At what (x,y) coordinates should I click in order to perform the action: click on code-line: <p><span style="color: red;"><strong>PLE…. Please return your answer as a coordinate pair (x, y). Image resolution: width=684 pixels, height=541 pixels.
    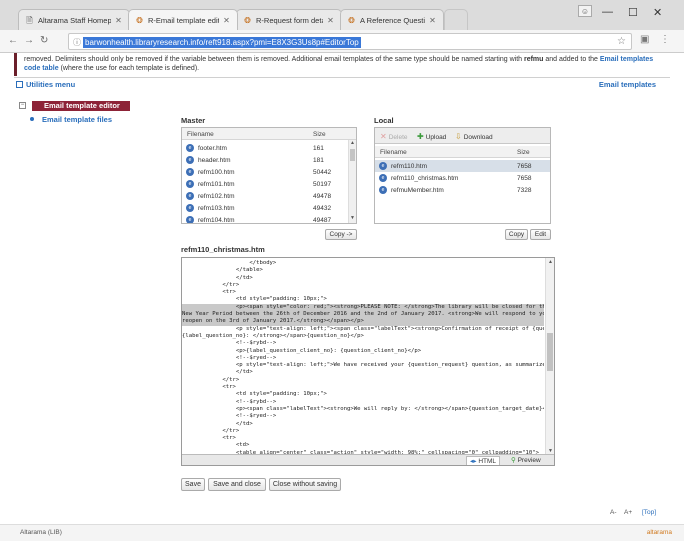
    Looking at the image, I should click on (363, 307).